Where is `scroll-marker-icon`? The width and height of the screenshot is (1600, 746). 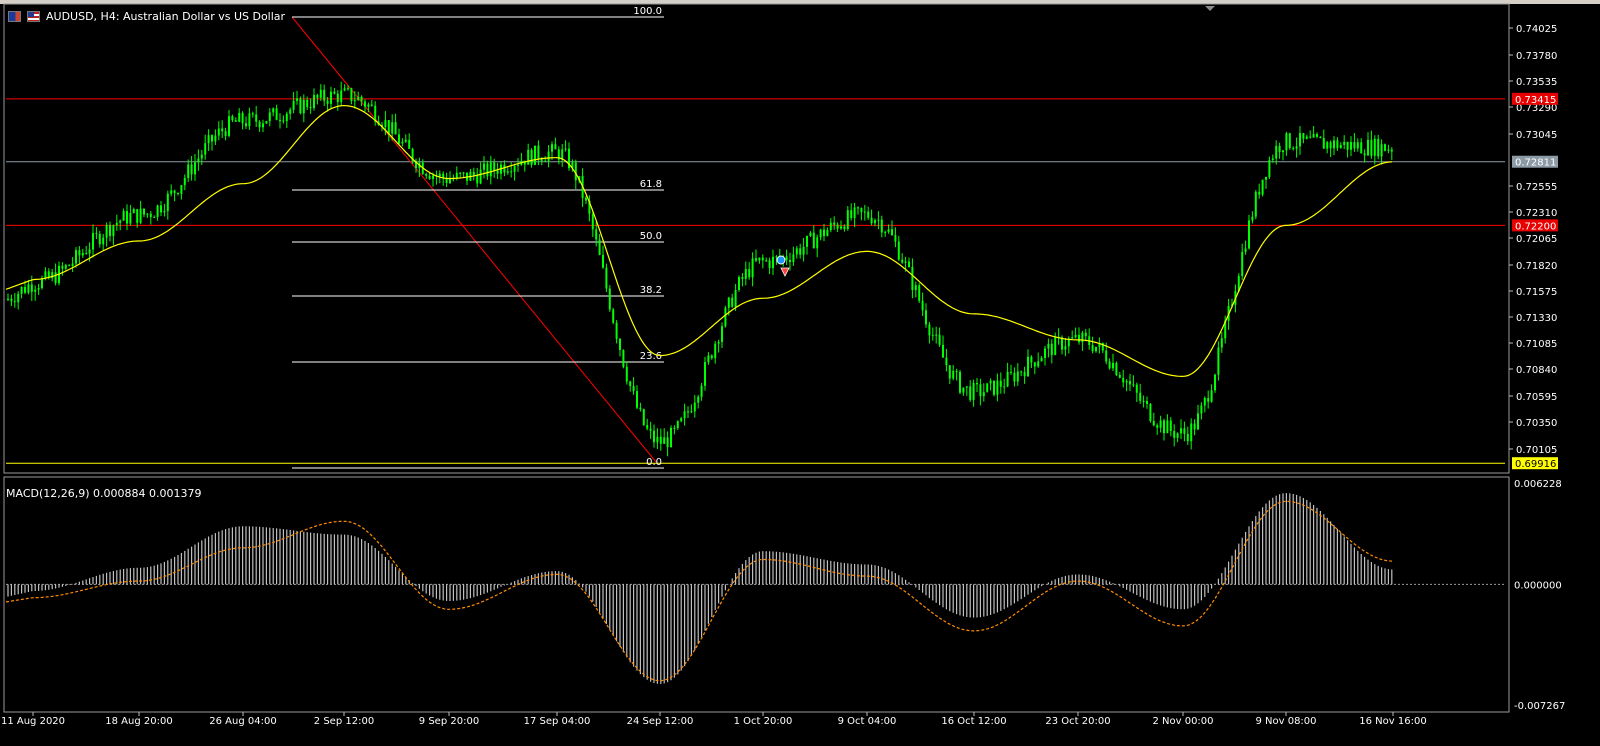 scroll-marker-icon is located at coordinates (1210, 8).